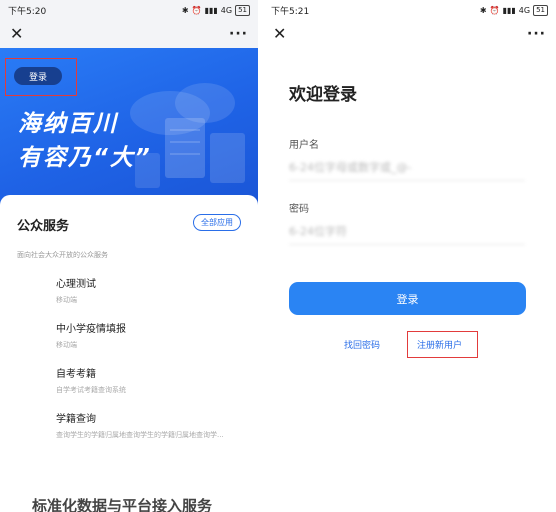 The width and height of the screenshot is (556, 512). Describe the element at coordinates (187, 135) in the screenshot. I see `server-illustration-icon` at that location.